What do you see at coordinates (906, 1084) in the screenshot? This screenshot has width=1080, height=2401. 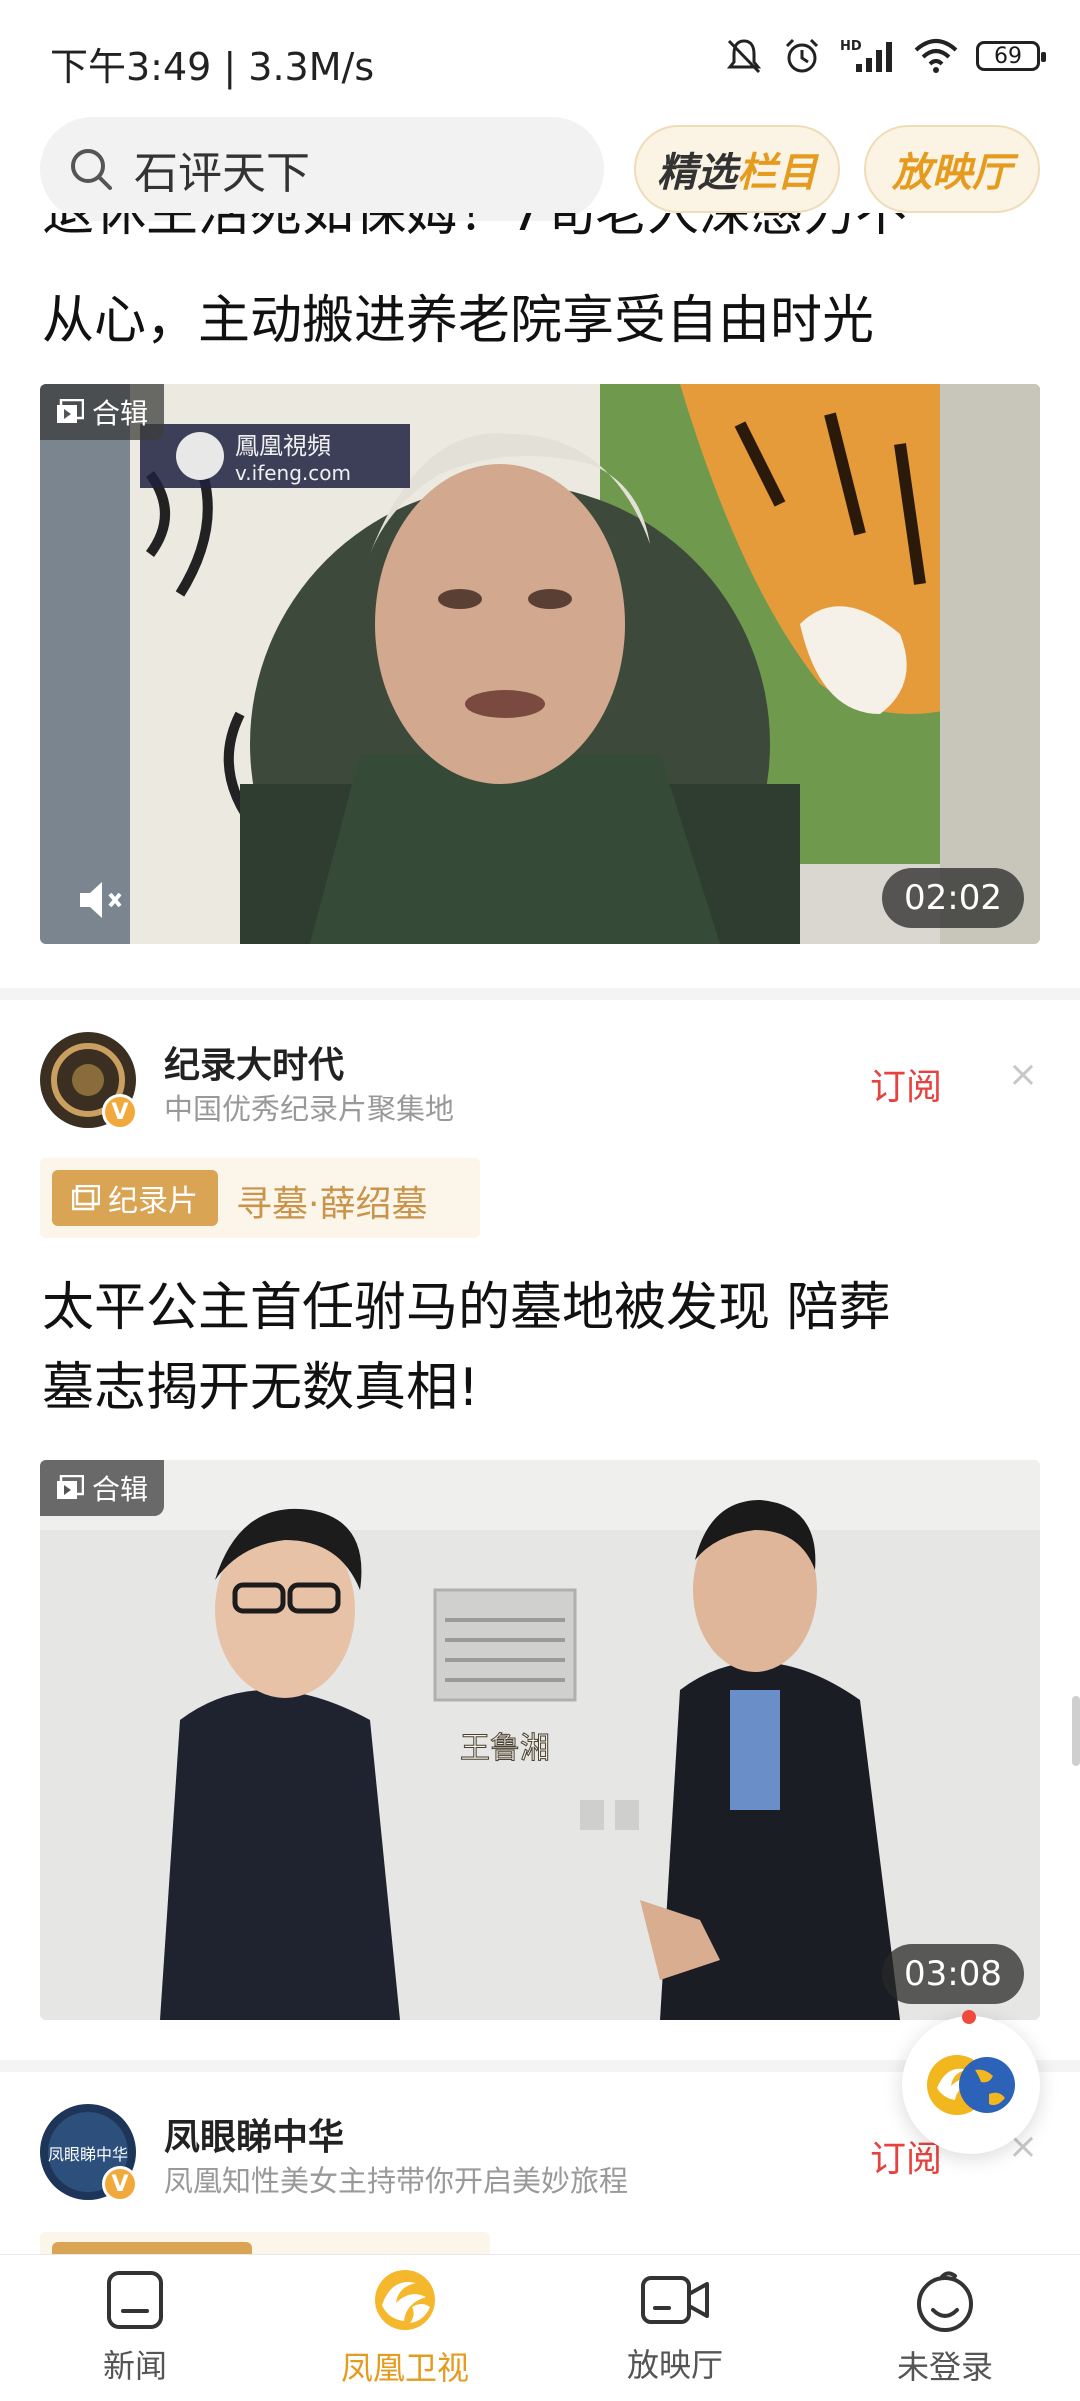 I see `subscribe-button: 订阅` at bounding box center [906, 1084].